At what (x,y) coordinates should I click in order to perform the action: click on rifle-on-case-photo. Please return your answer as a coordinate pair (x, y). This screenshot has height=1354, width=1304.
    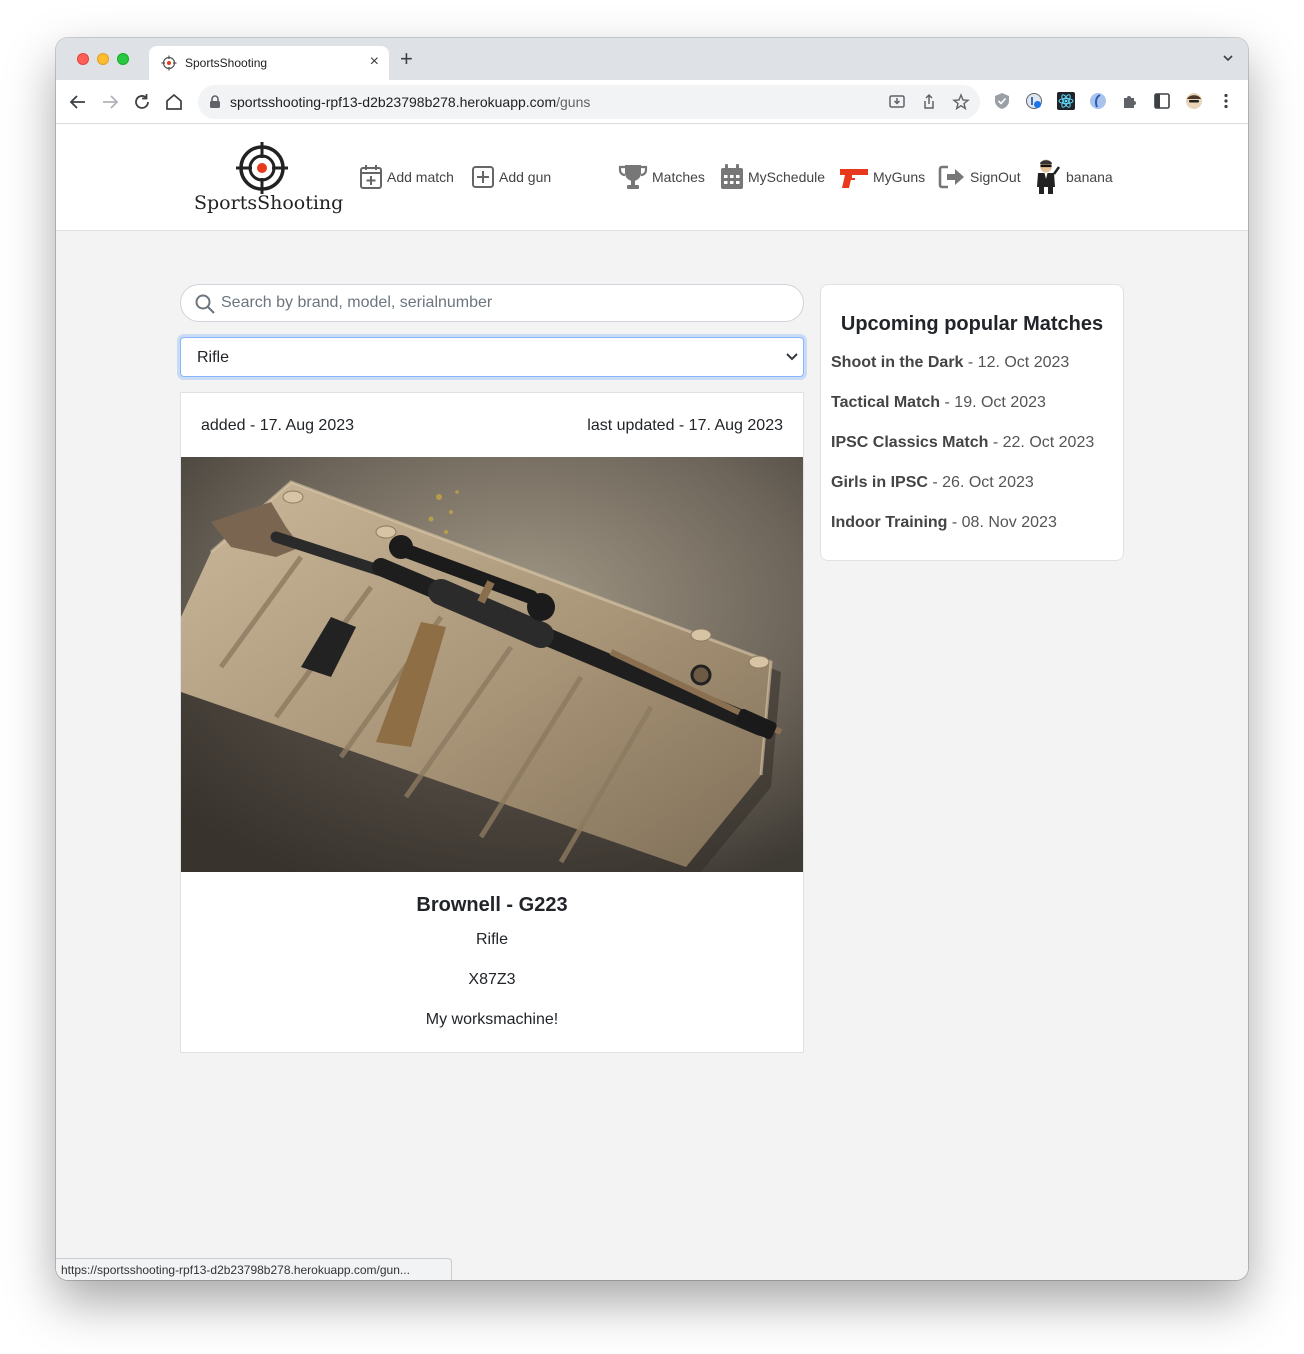
    Looking at the image, I should click on (492, 664).